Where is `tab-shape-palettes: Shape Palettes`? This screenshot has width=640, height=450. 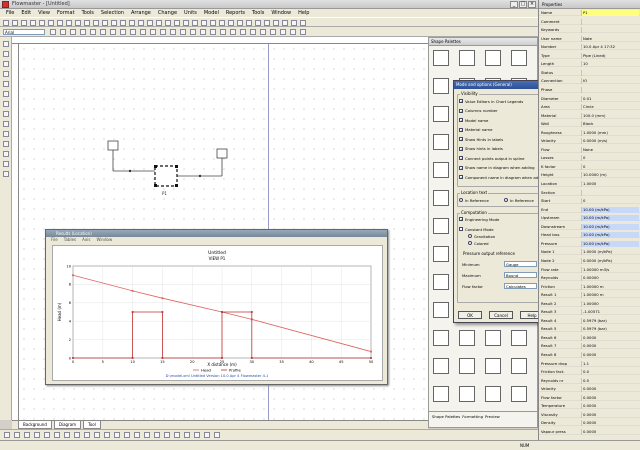
tab-shape-palettes: Shape Palettes is located at coordinates (446, 416).